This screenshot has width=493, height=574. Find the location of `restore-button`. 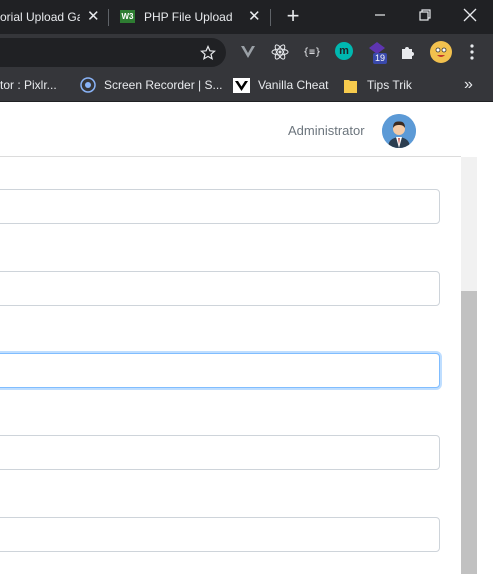

restore-button is located at coordinates (425, 15).